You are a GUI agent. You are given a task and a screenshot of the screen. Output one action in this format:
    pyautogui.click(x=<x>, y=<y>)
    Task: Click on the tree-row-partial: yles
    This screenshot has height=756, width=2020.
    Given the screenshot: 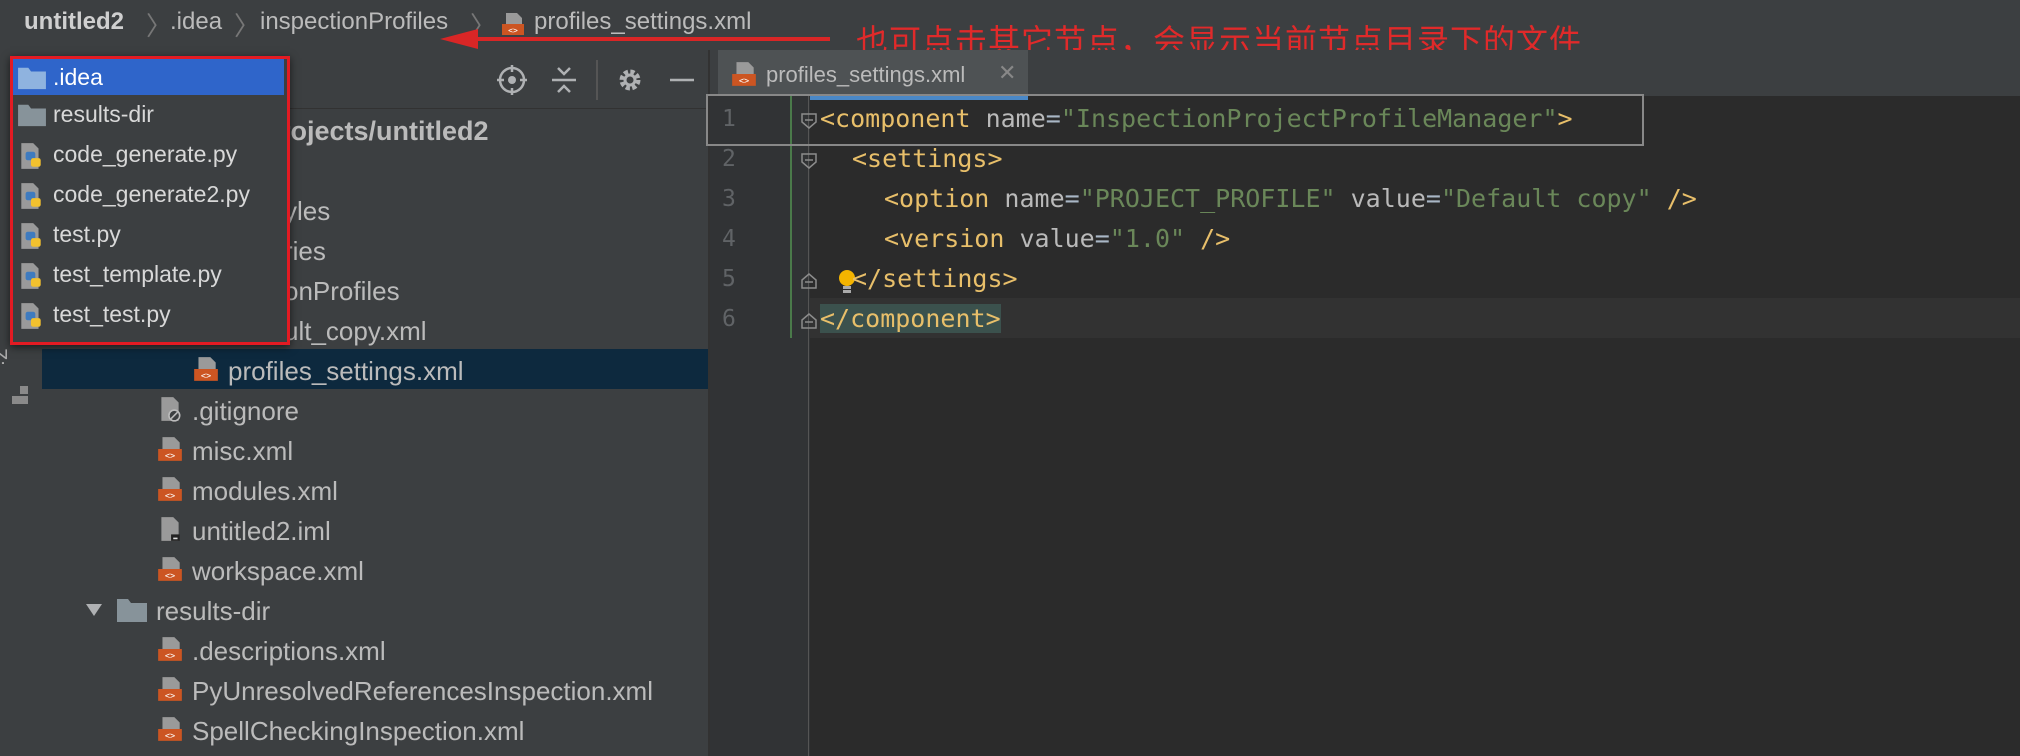 What is the action you would take?
    pyautogui.click(x=307, y=211)
    